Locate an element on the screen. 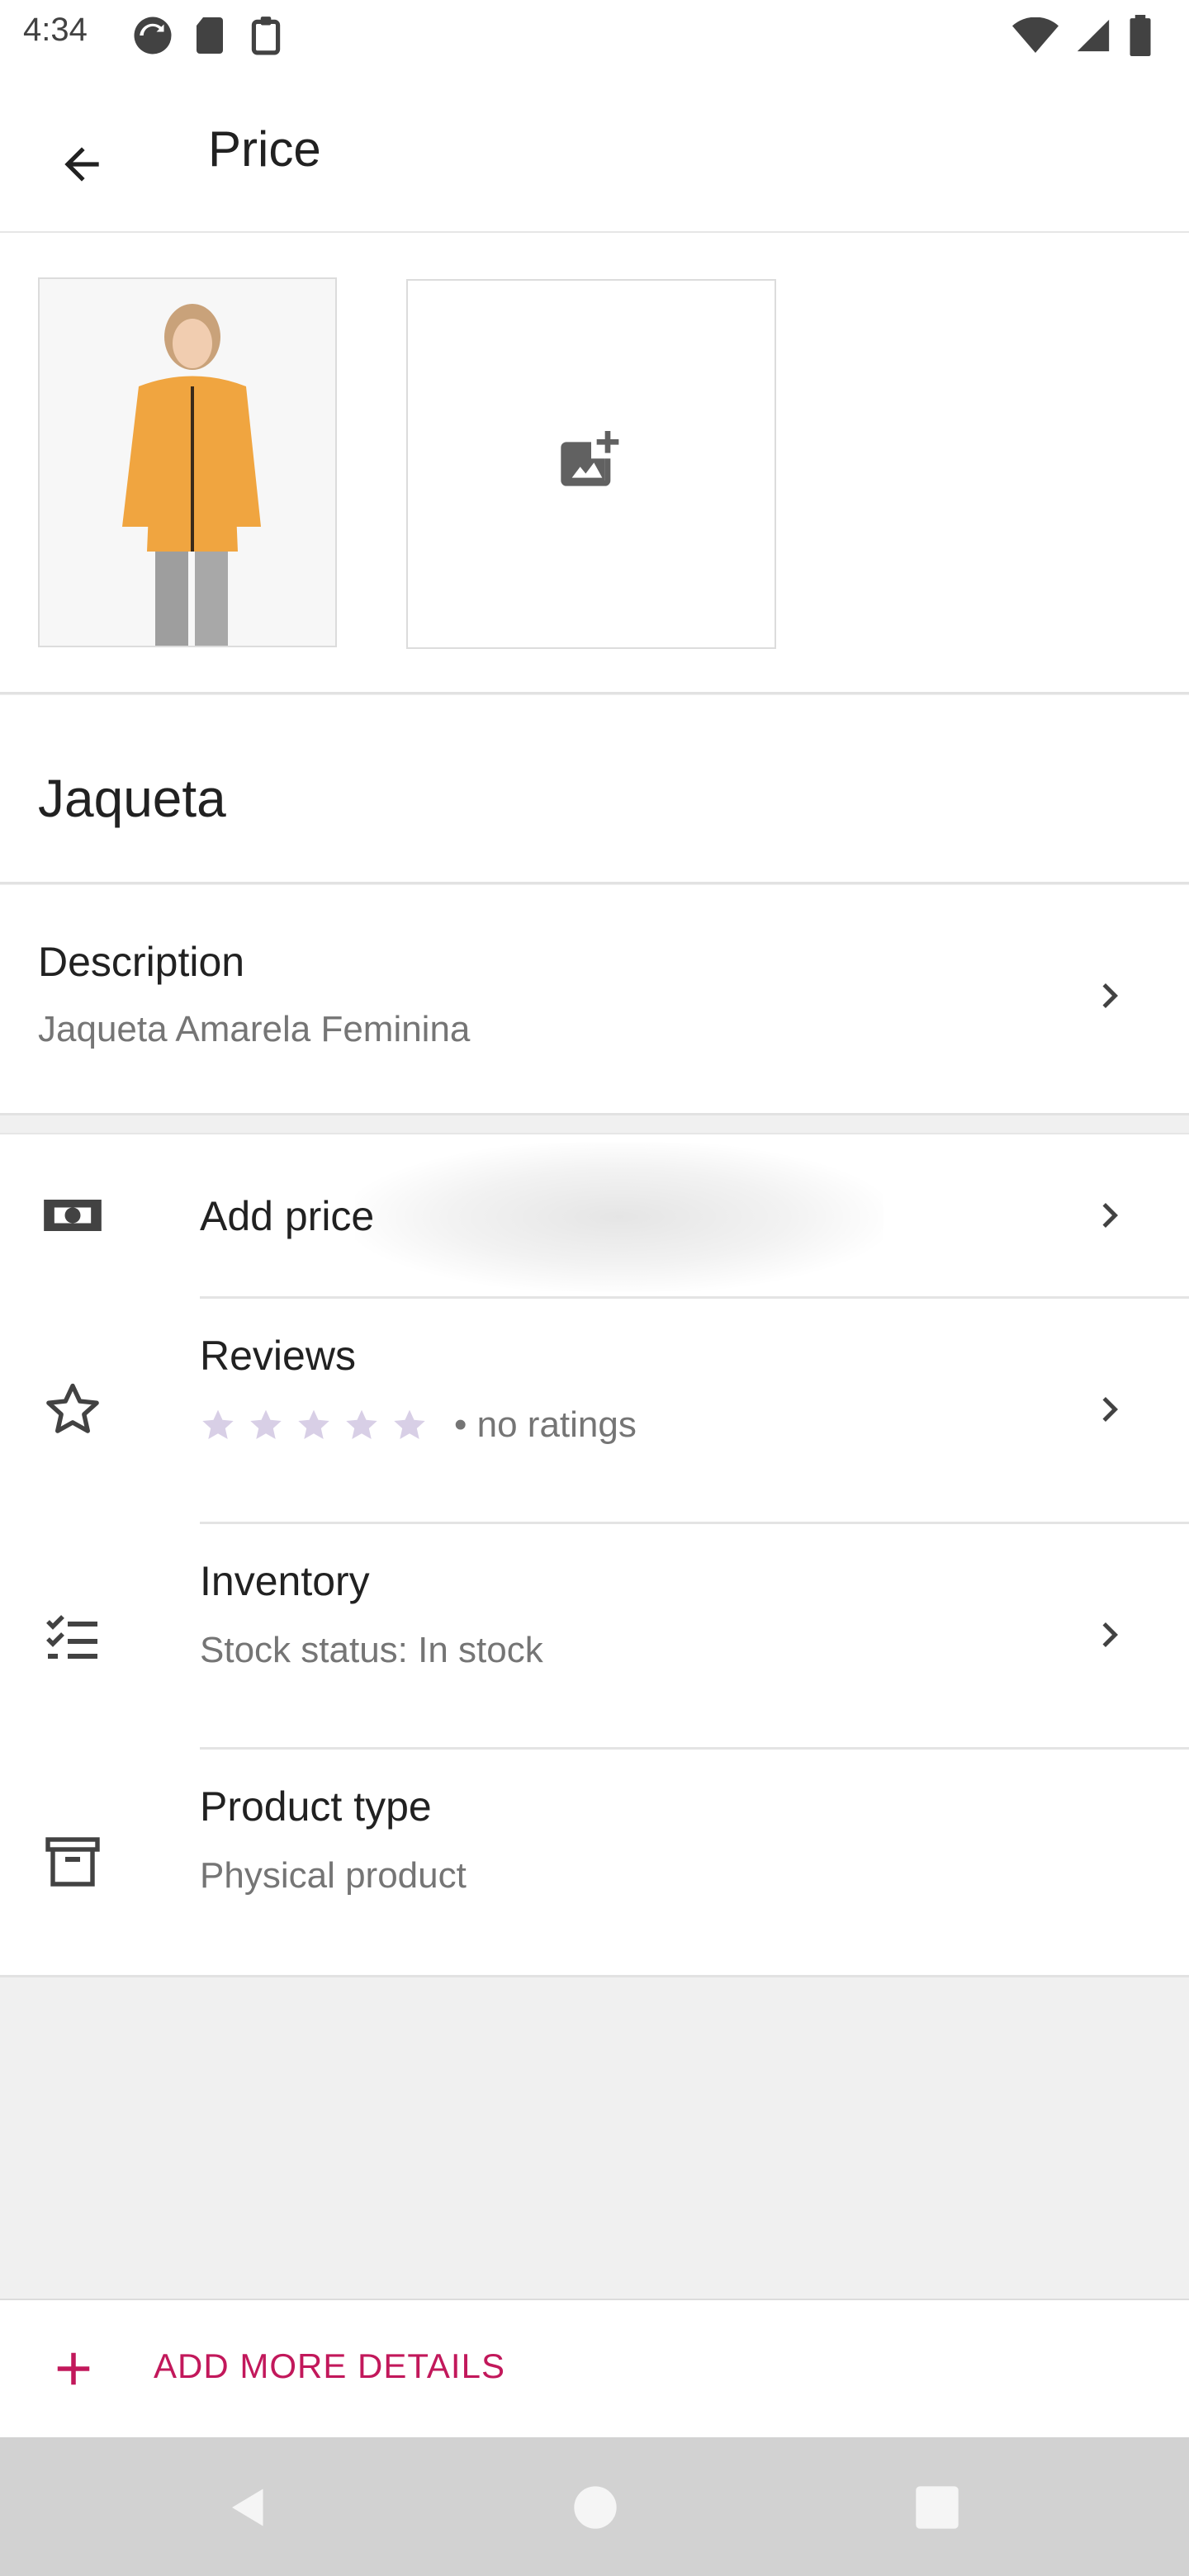  back-button is located at coordinates (81, 164).